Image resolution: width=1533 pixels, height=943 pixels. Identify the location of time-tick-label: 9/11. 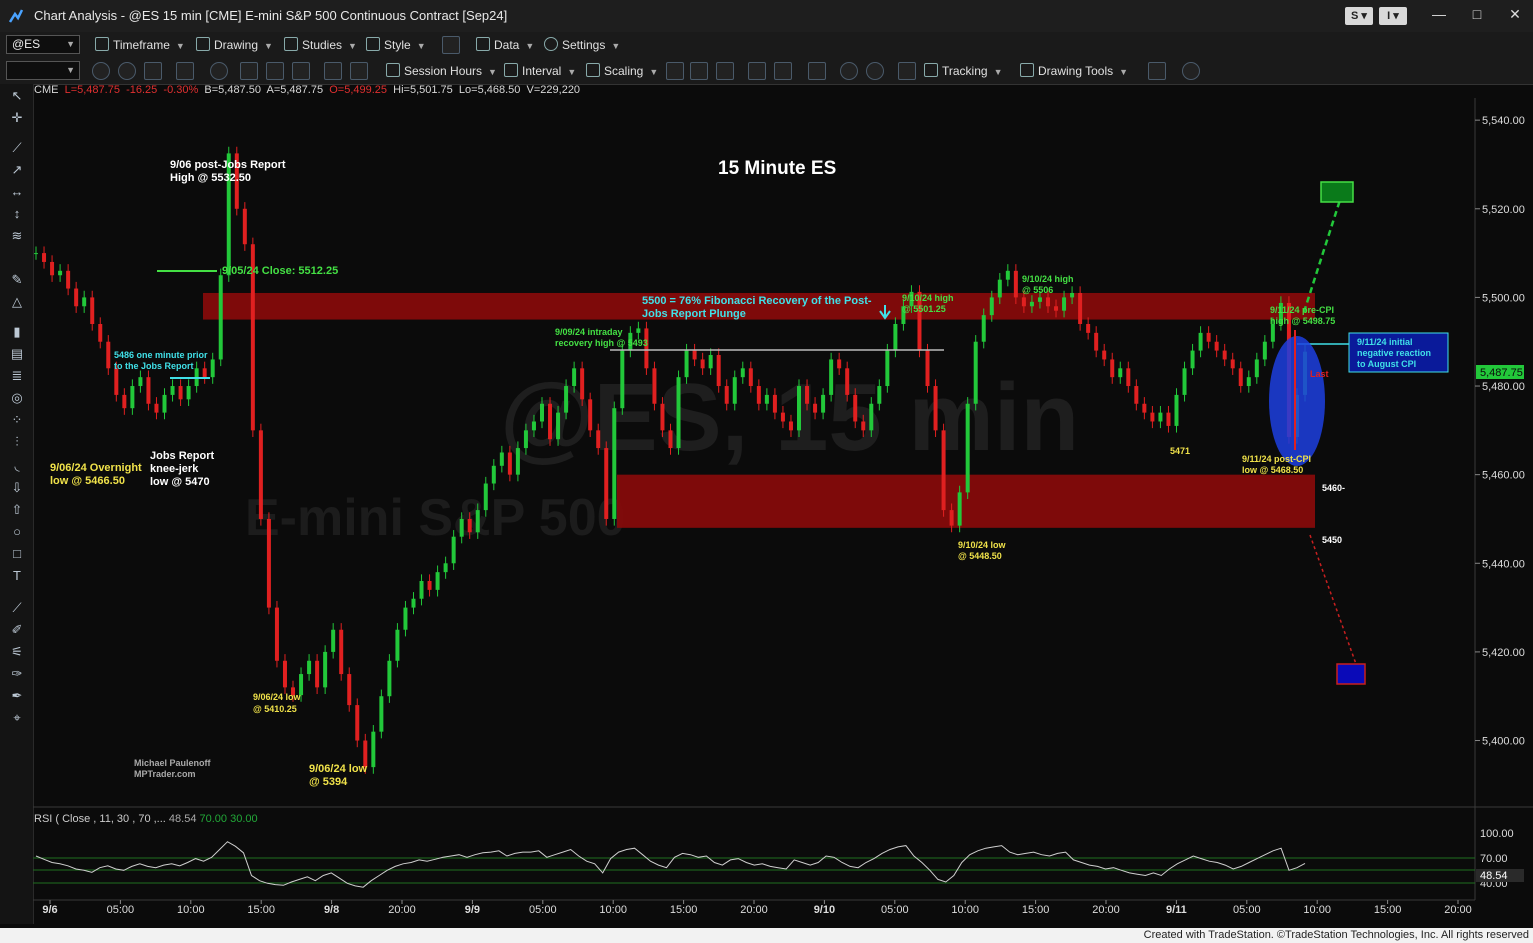
(1176, 910).